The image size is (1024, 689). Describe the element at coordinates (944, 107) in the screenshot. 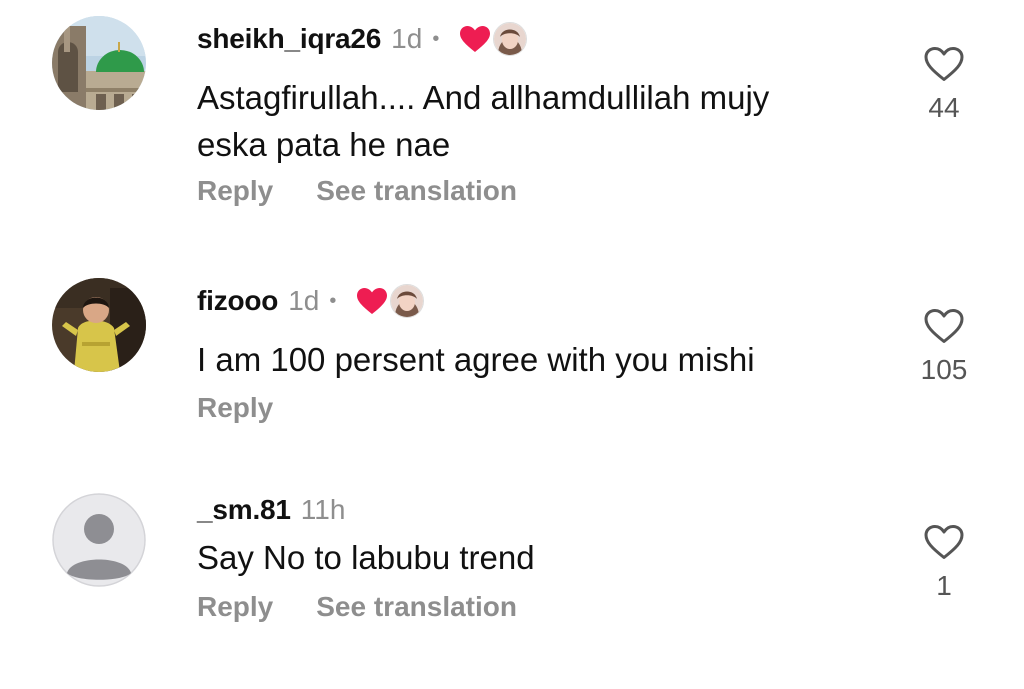

I see `like-count: 44` at that location.